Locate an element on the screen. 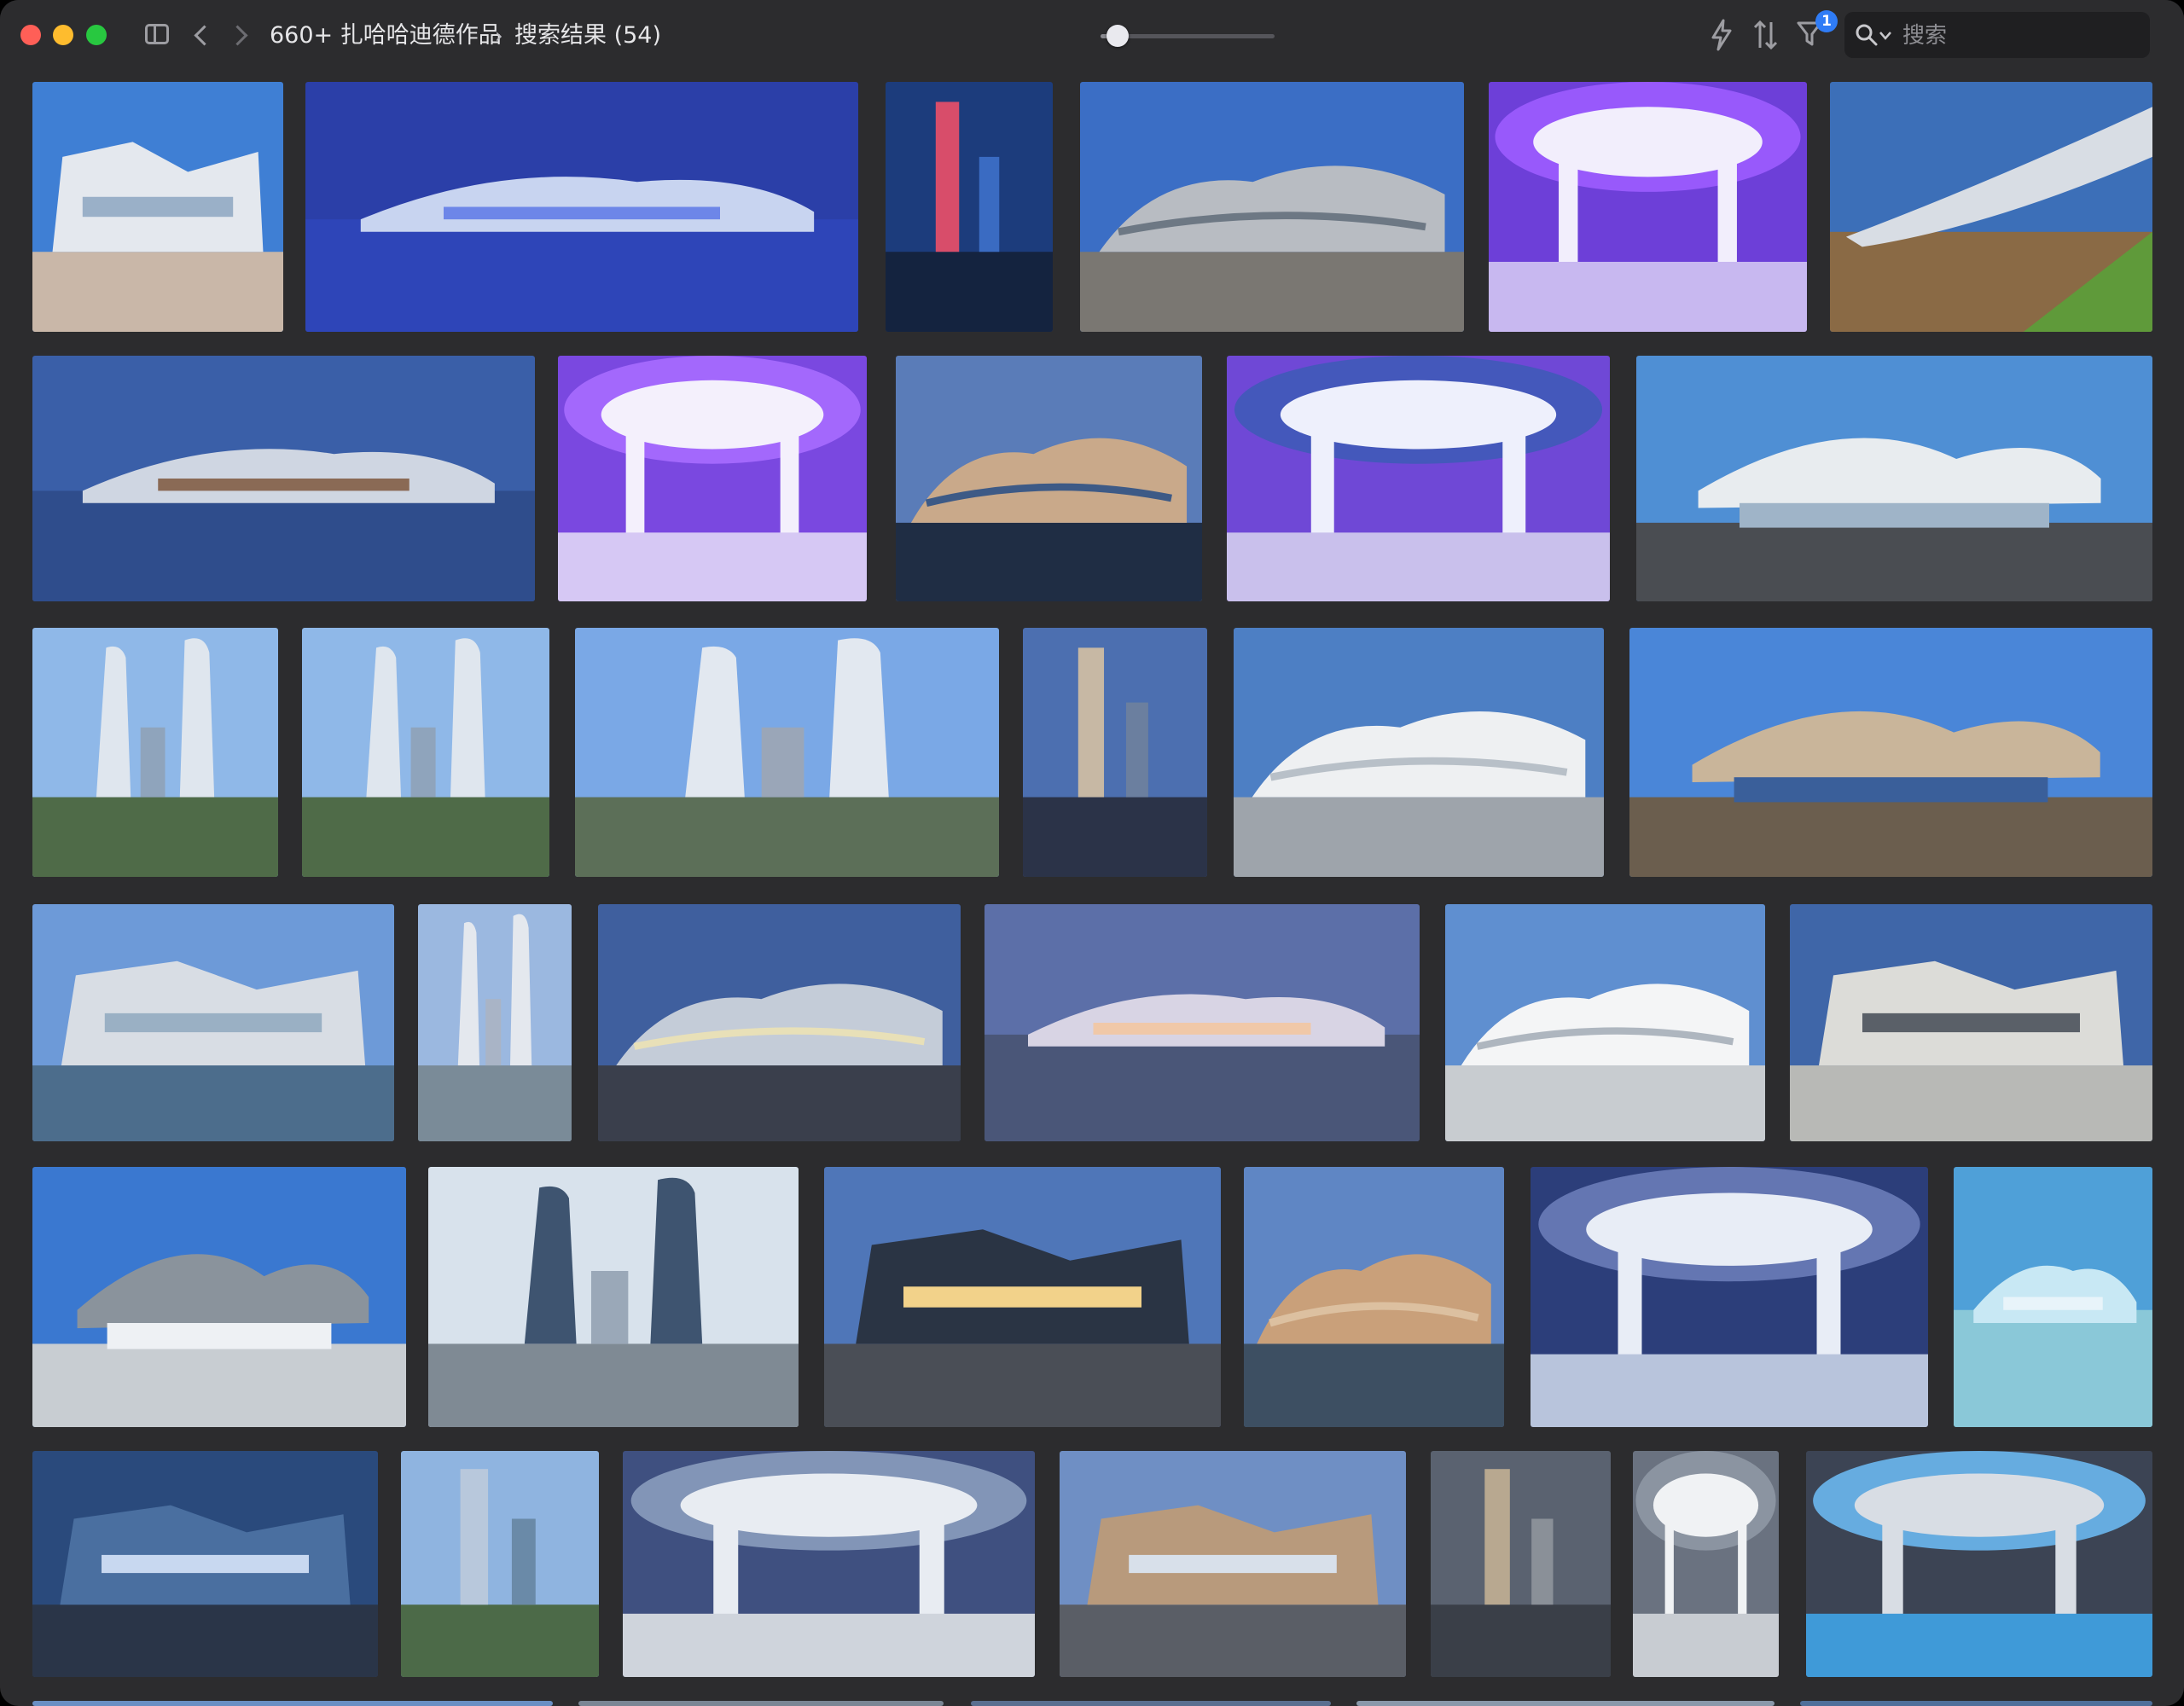 The width and height of the screenshot is (2184, 1706). thumbnail-maxxi-museum is located at coordinates (1971, 1022).